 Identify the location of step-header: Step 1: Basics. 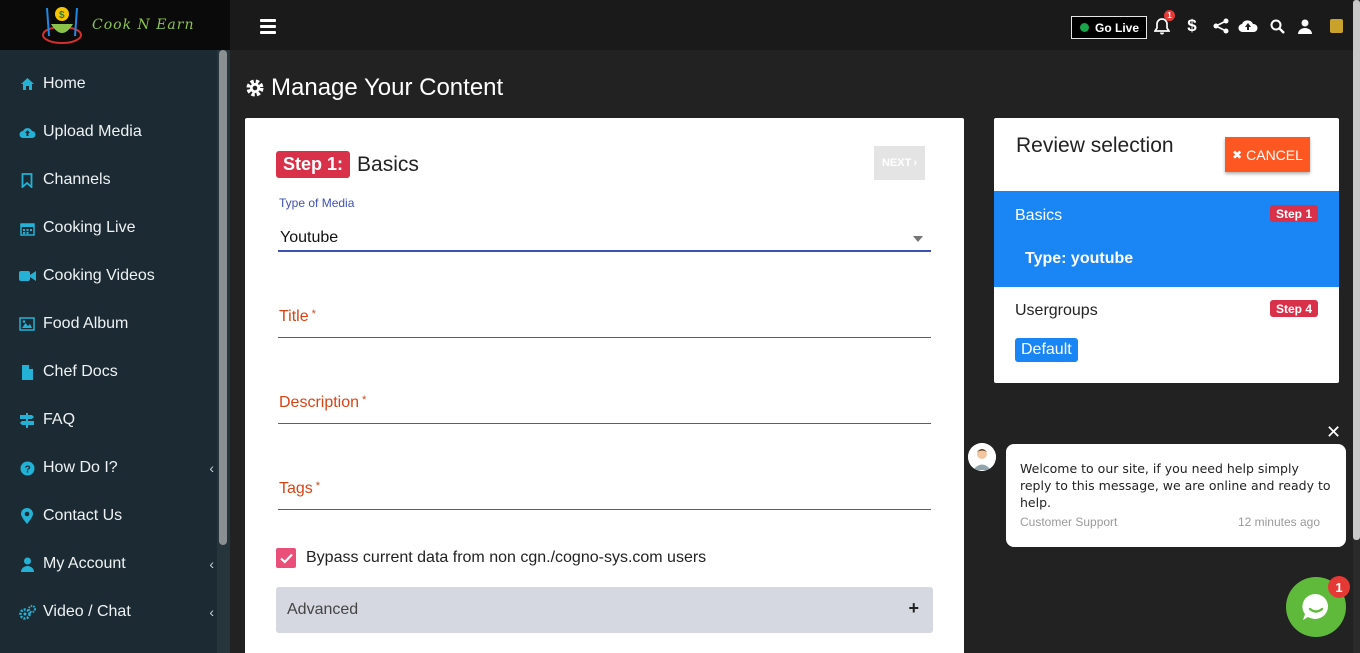
(347, 164).